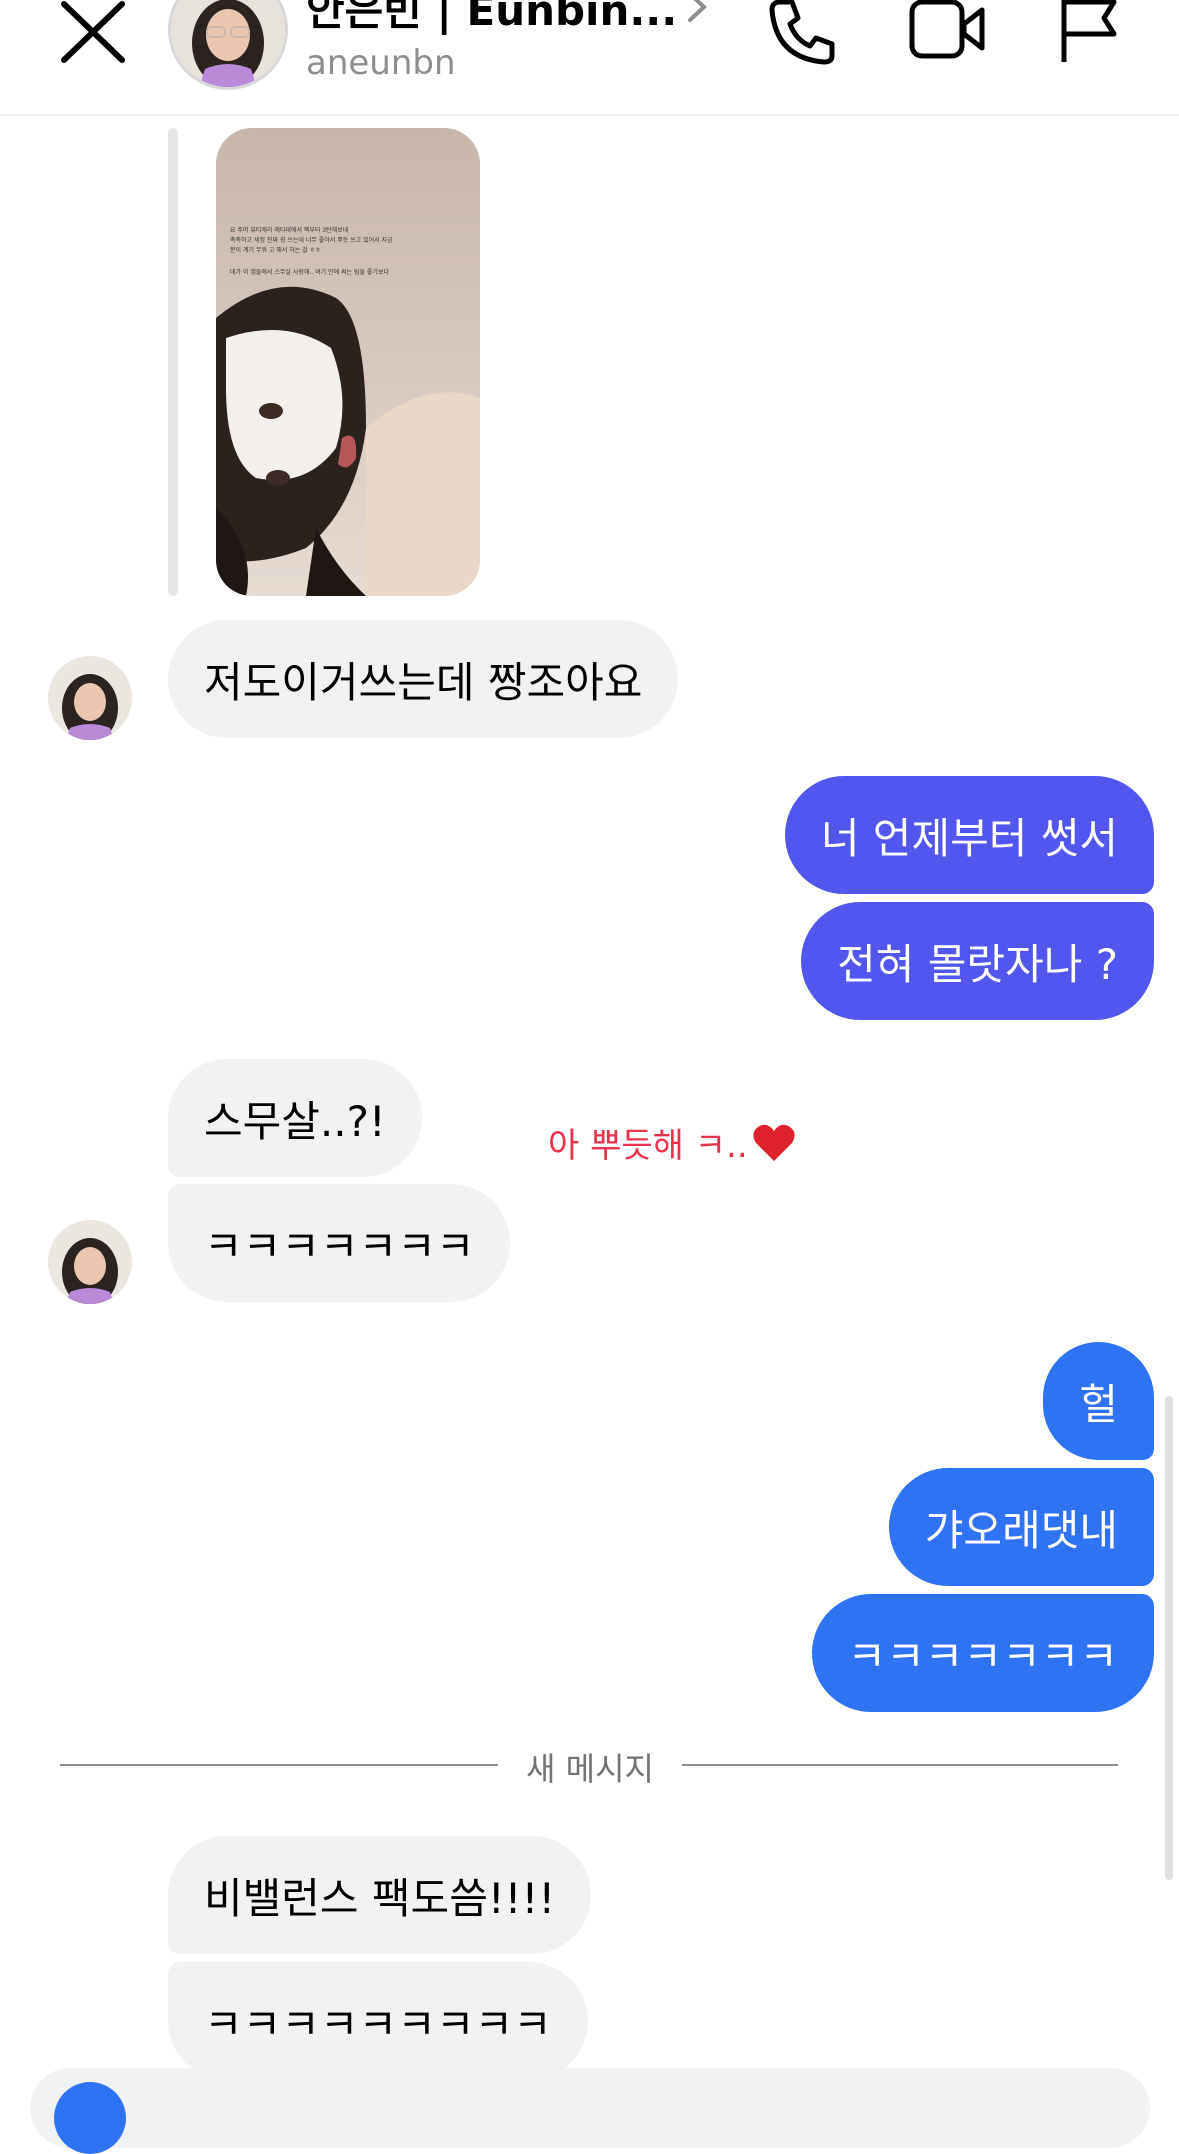 The width and height of the screenshot is (1179, 2154). What do you see at coordinates (1169, 1638) in the screenshot?
I see `scrollbar` at bounding box center [1169, 1638].